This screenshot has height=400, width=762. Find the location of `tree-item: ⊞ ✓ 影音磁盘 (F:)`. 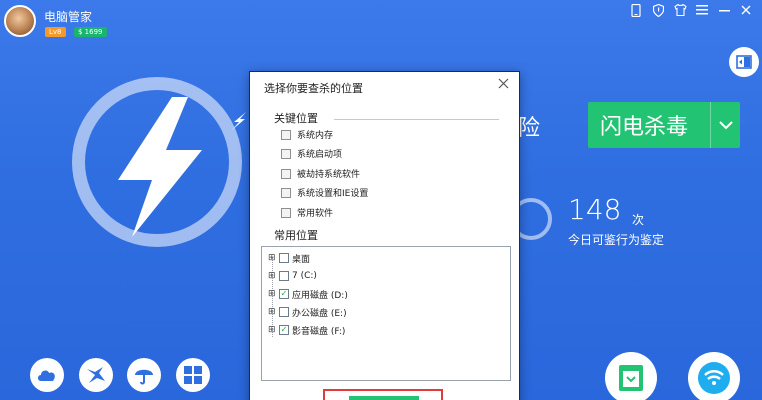

tree-item: ⊞ ✓ 影音磁盘 (F:) is located at coordinates (306, 330).